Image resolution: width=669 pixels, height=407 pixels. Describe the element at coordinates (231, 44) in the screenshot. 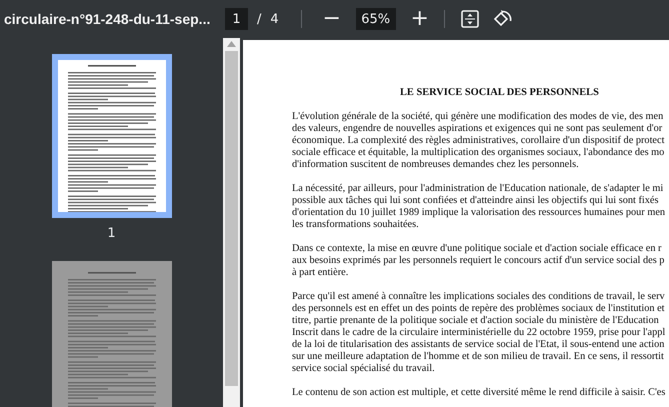

I see `scroll-up-icon` at that location.